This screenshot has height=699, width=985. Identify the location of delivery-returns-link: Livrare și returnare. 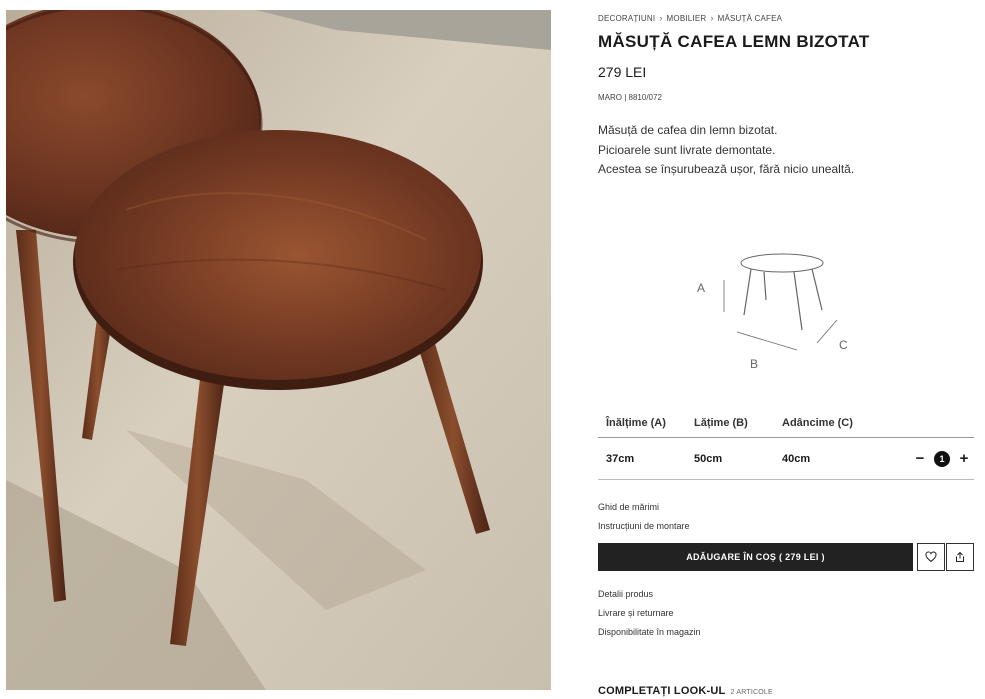
(636, 613).